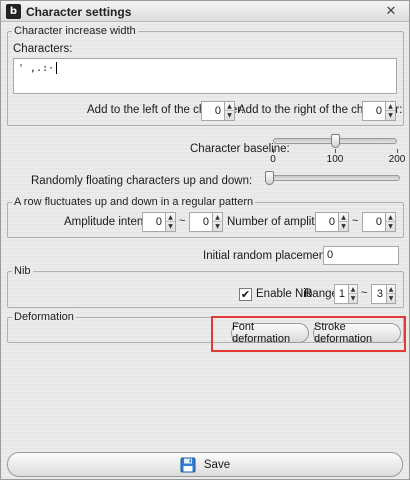  Describe the element at coordinates (201, 222) in the screenshot. I see `amplitude-to-field: 0` at that location.